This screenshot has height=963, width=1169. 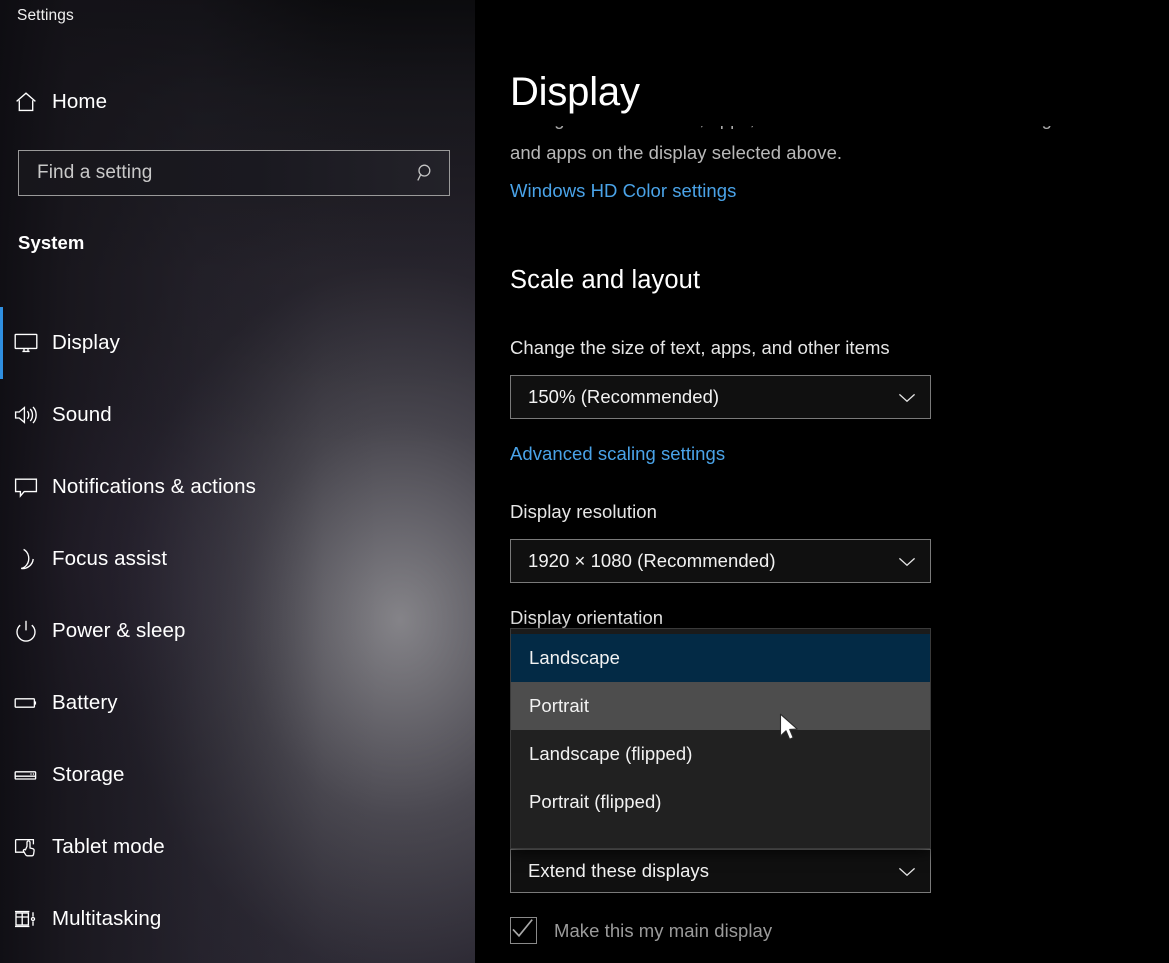 I want to click on sidebar-group-title: System, so click(x=51, y=242).